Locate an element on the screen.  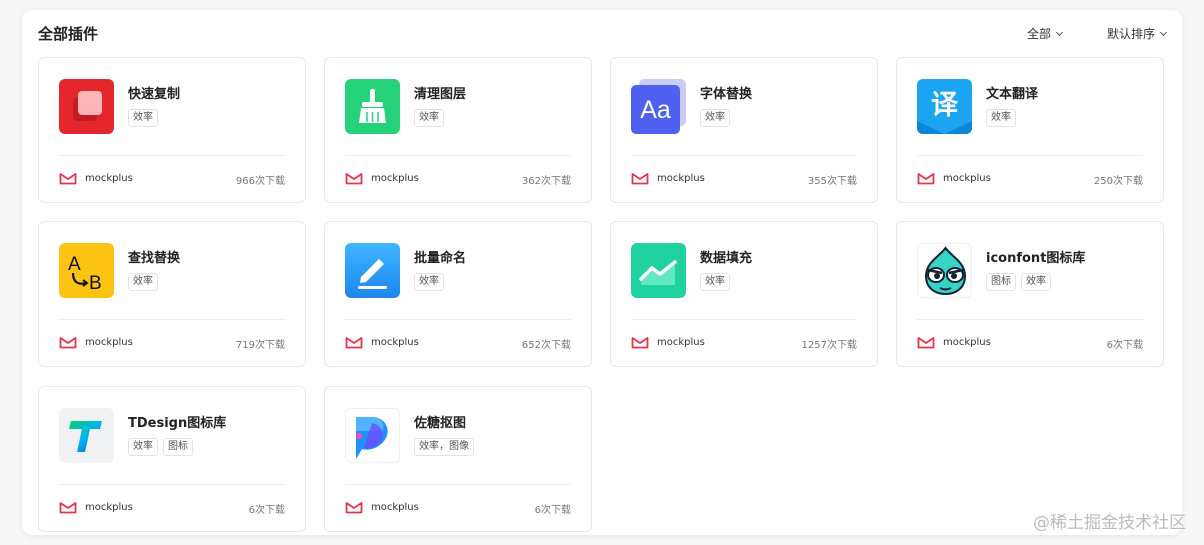
plugin-card: 批量命名 效率 mockplus 652次下载 is located at coordinates (458, 294).